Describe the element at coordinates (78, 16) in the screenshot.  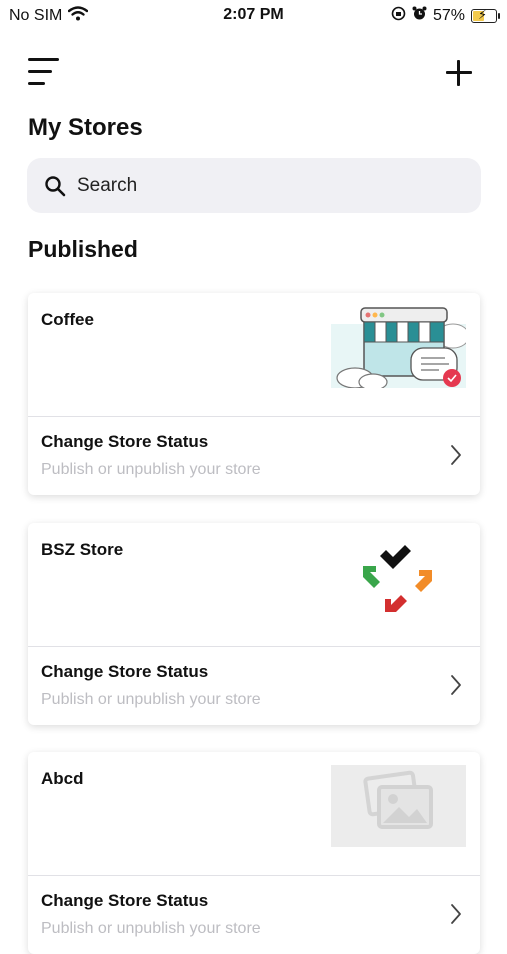
I see `wifi-icon` at that location.